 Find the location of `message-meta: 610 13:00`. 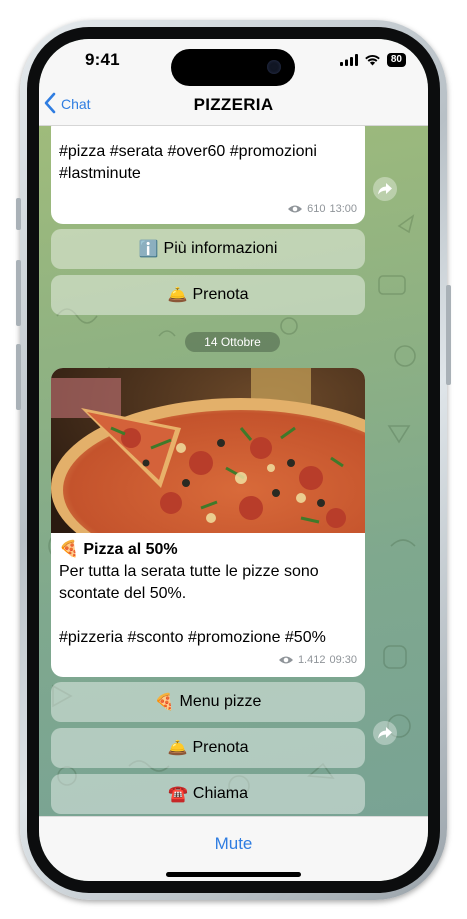

message-meta: 610 13:00 is located at coordinates (322, 209).